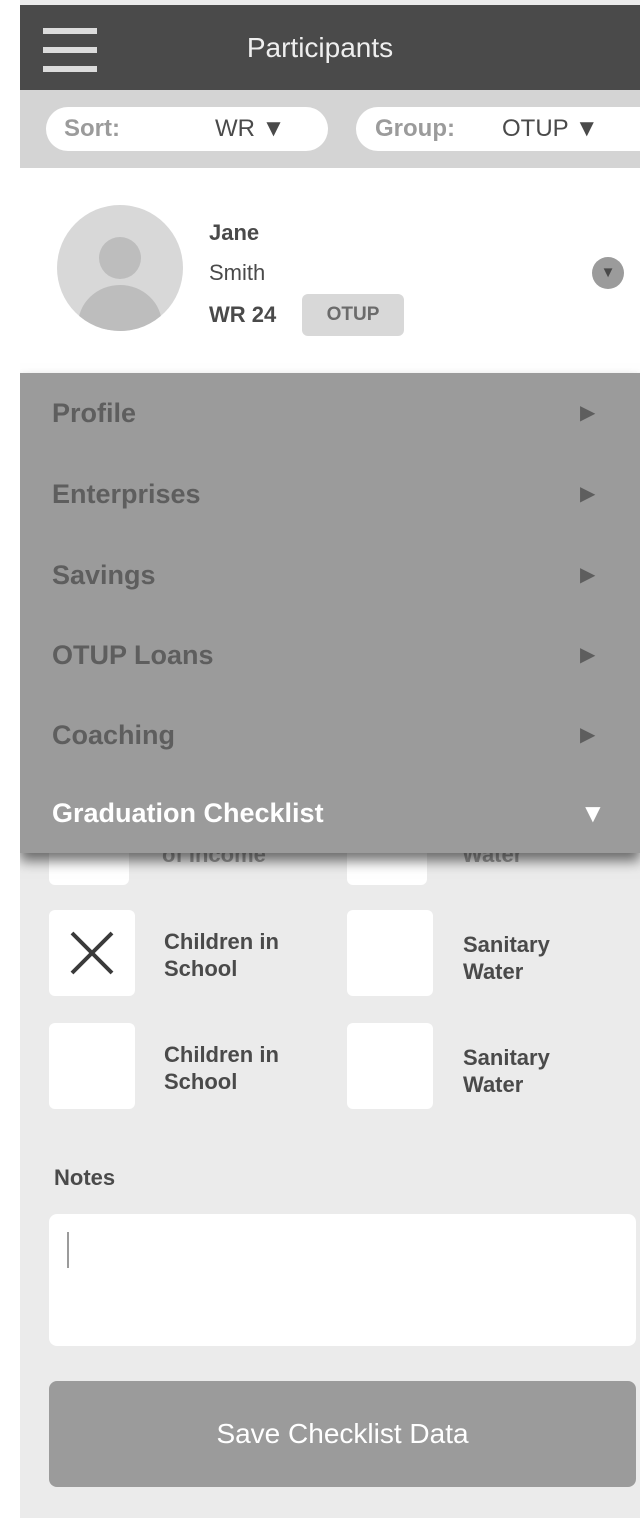 This screenshot has width=640, height=1518. I want to click on sort-bar: Sort: WR ▼ Group: OTUP ▼, so click(330, 129).